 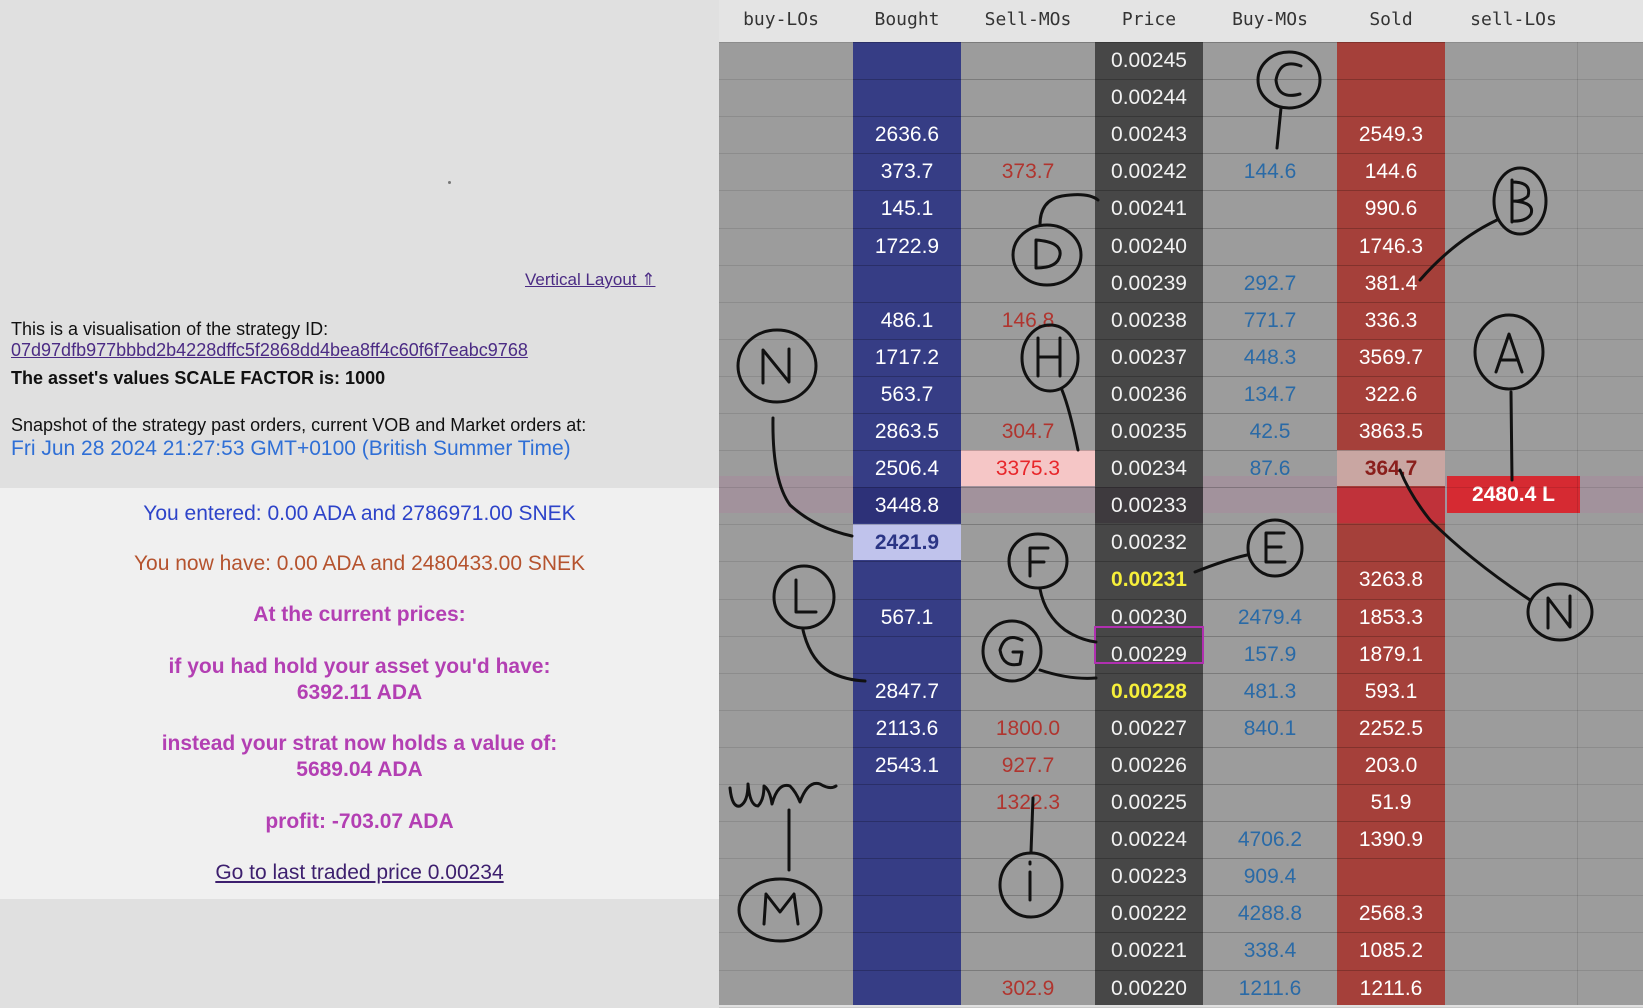 What do you see at coordinates (1270, 282) in the screenshot?
I see `buy-mo-cell: 292.7` at bounding box center [1270, 282].